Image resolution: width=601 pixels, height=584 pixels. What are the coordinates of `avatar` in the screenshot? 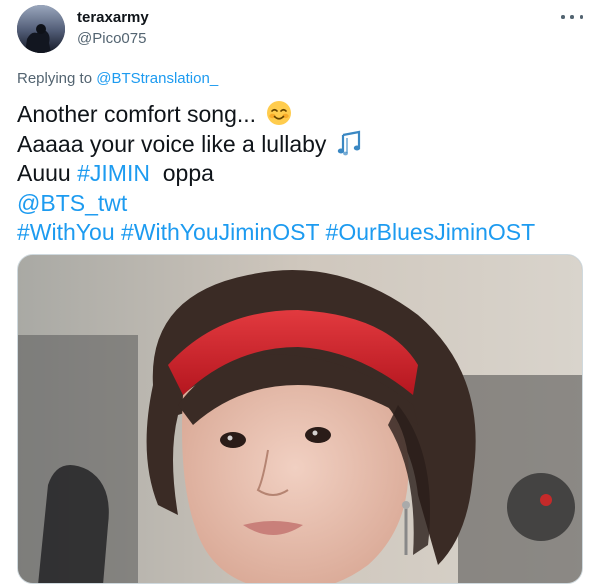 It's located at (41, 29).